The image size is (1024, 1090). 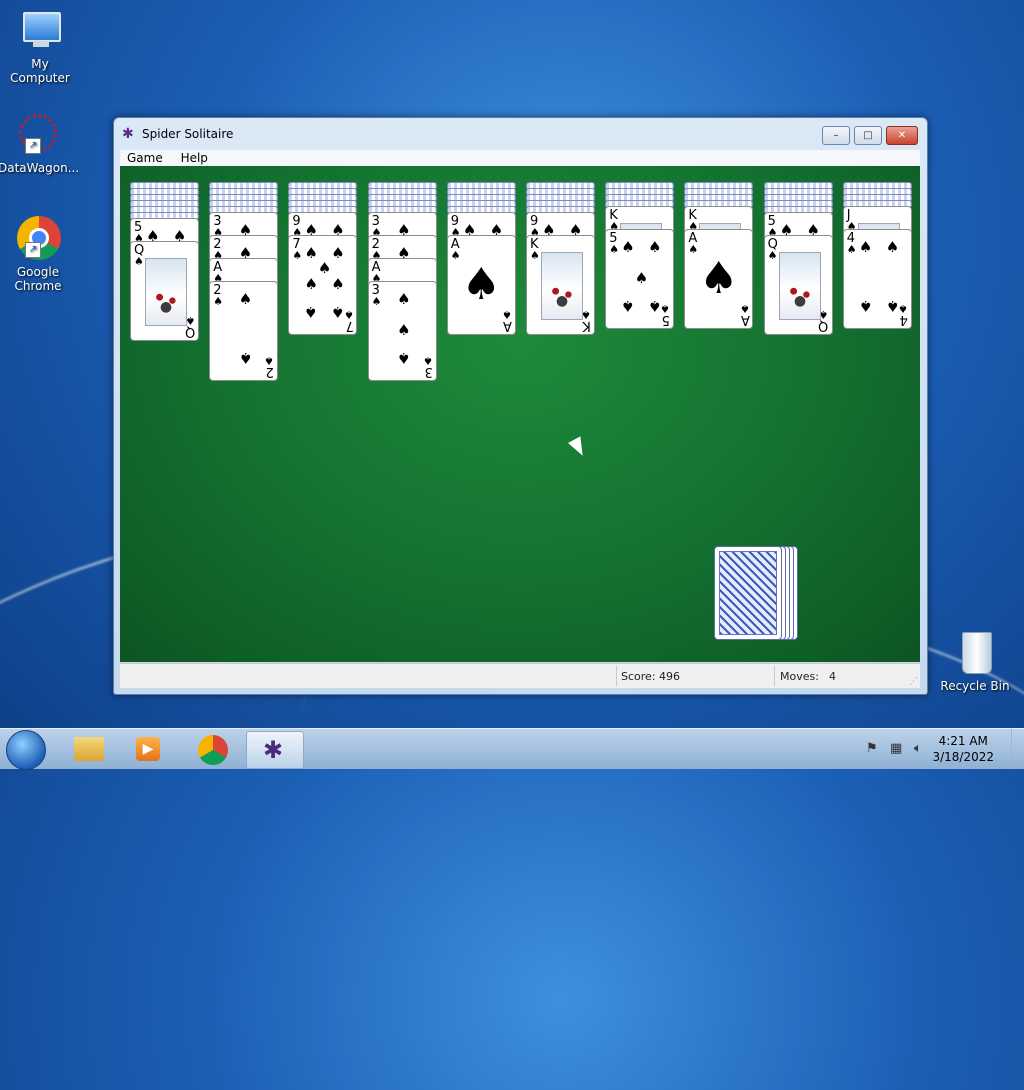 What do you see at coordinates (918, 748) in the screenshot?
I see `volume-icon: 🔈︎` at bounding box center [918, 748].